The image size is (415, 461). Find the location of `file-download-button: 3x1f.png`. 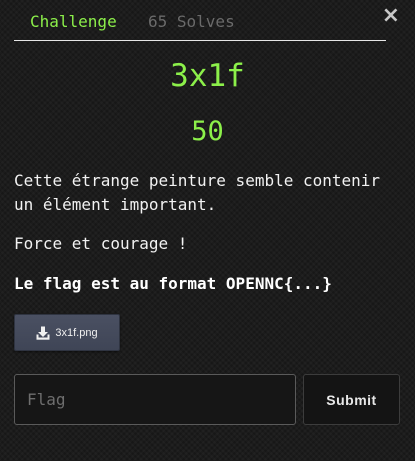

file-download-button: 3x1f.png is located at coordinates (67, 332).